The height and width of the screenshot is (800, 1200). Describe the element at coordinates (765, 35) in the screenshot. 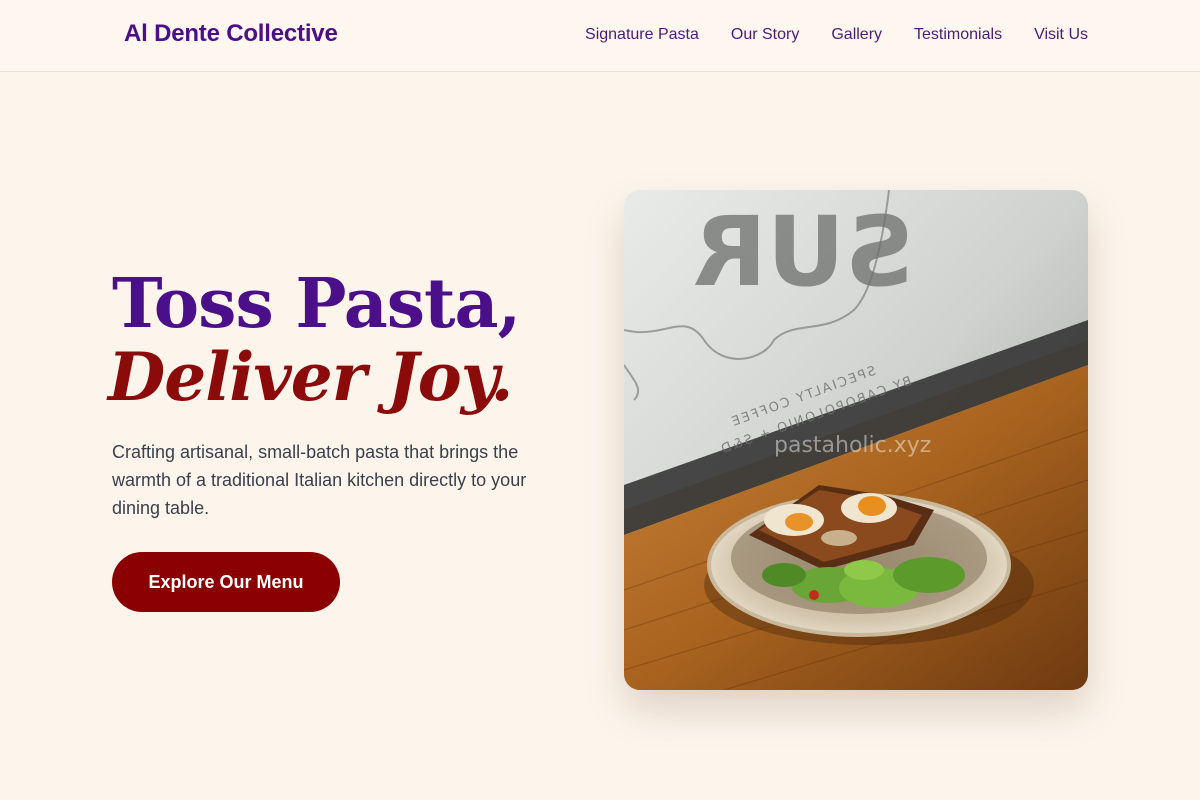

I see `nav-link-our-story: Our Story` at that location.